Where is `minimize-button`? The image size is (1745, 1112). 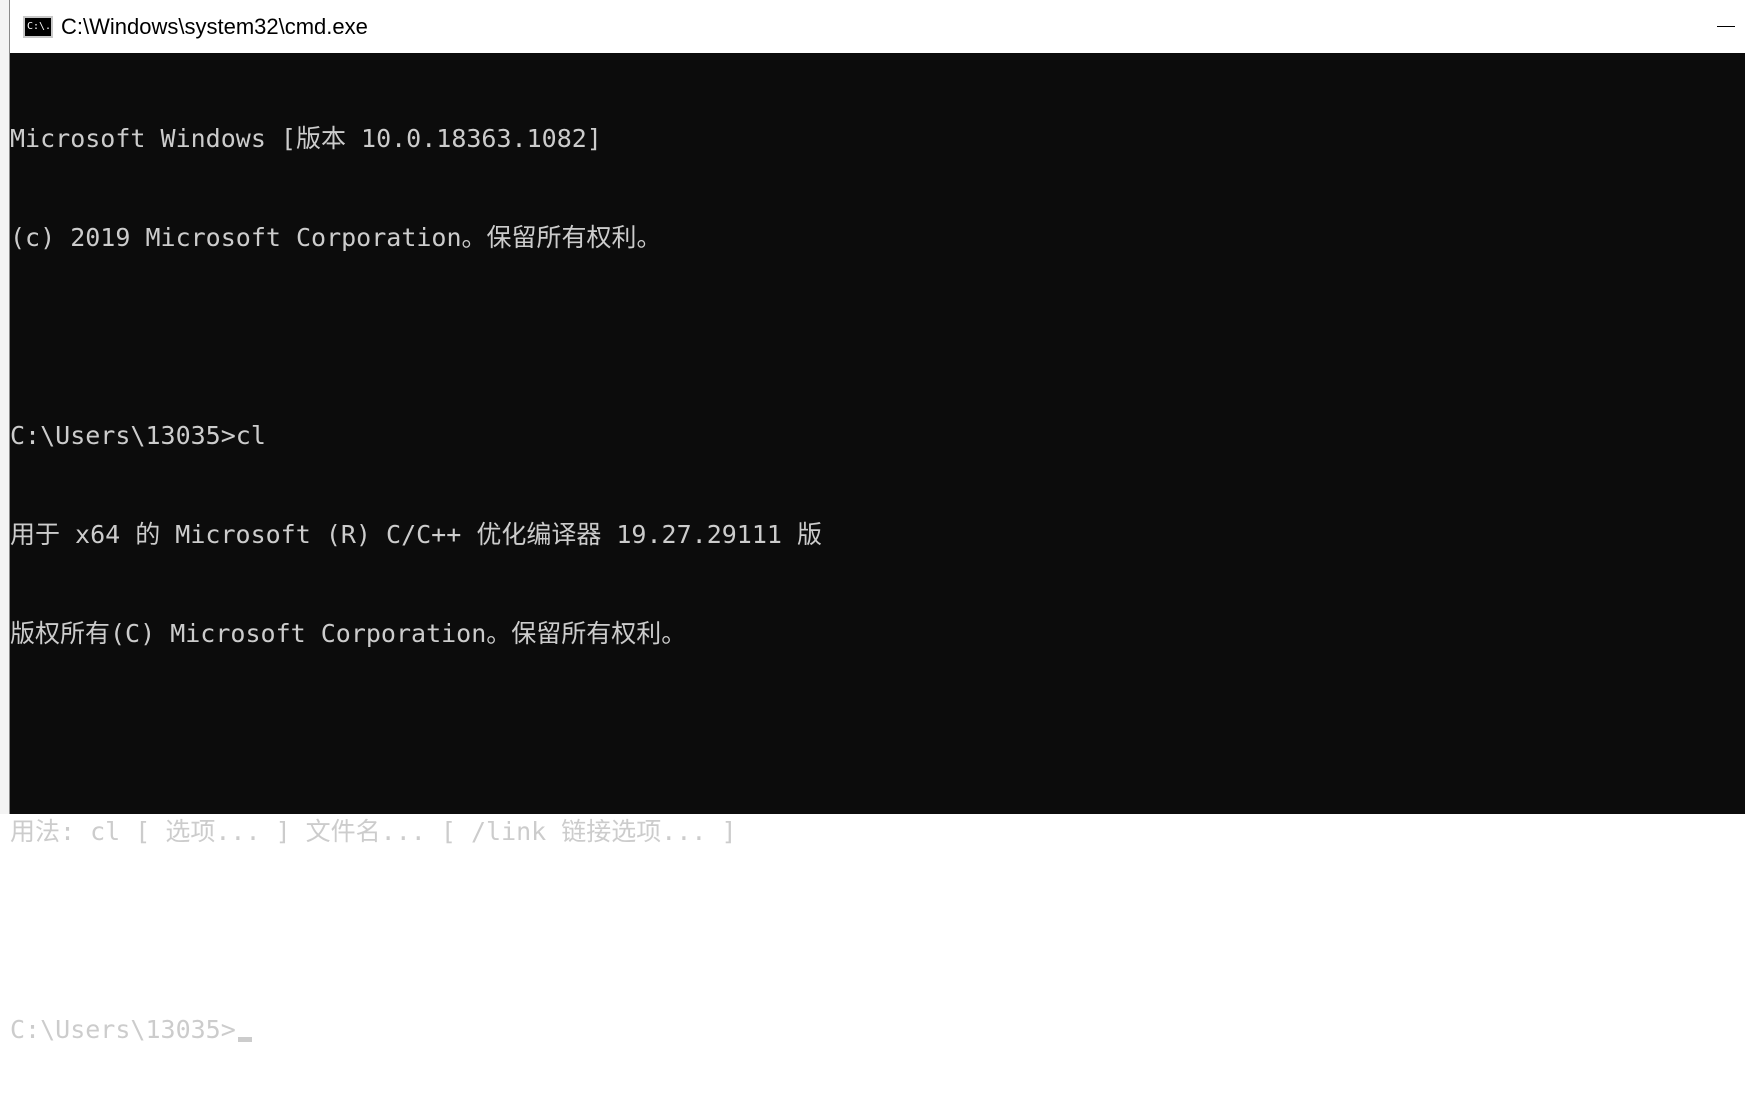
minimize-button is located at coordinates (1722, 26).